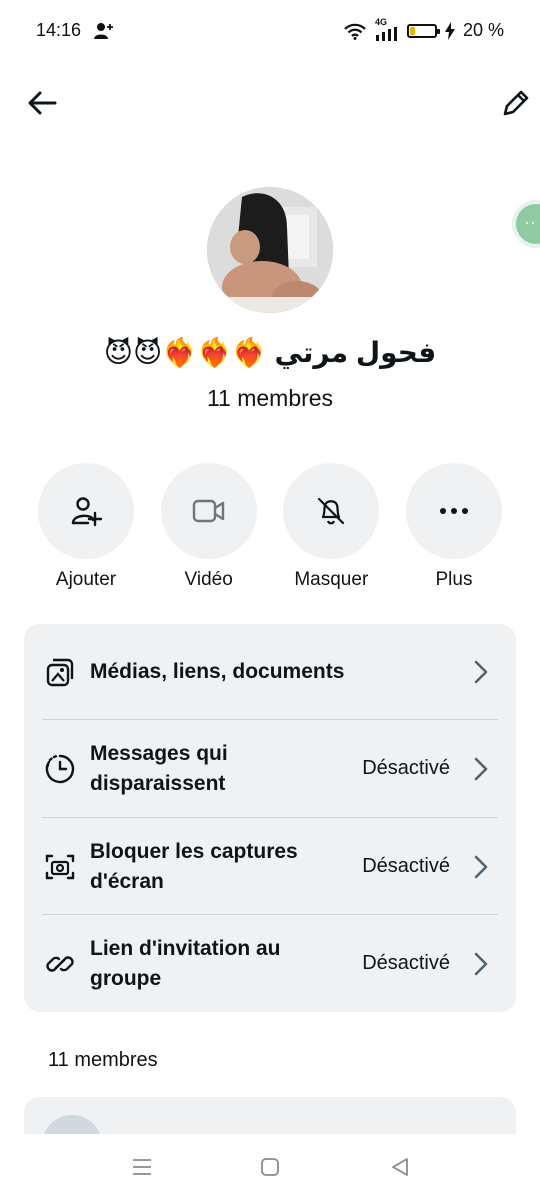  Describe the element at coordinates (217, 671) in the screenshot. I see `settings-row-label: Médias, liens, documents` at that location.